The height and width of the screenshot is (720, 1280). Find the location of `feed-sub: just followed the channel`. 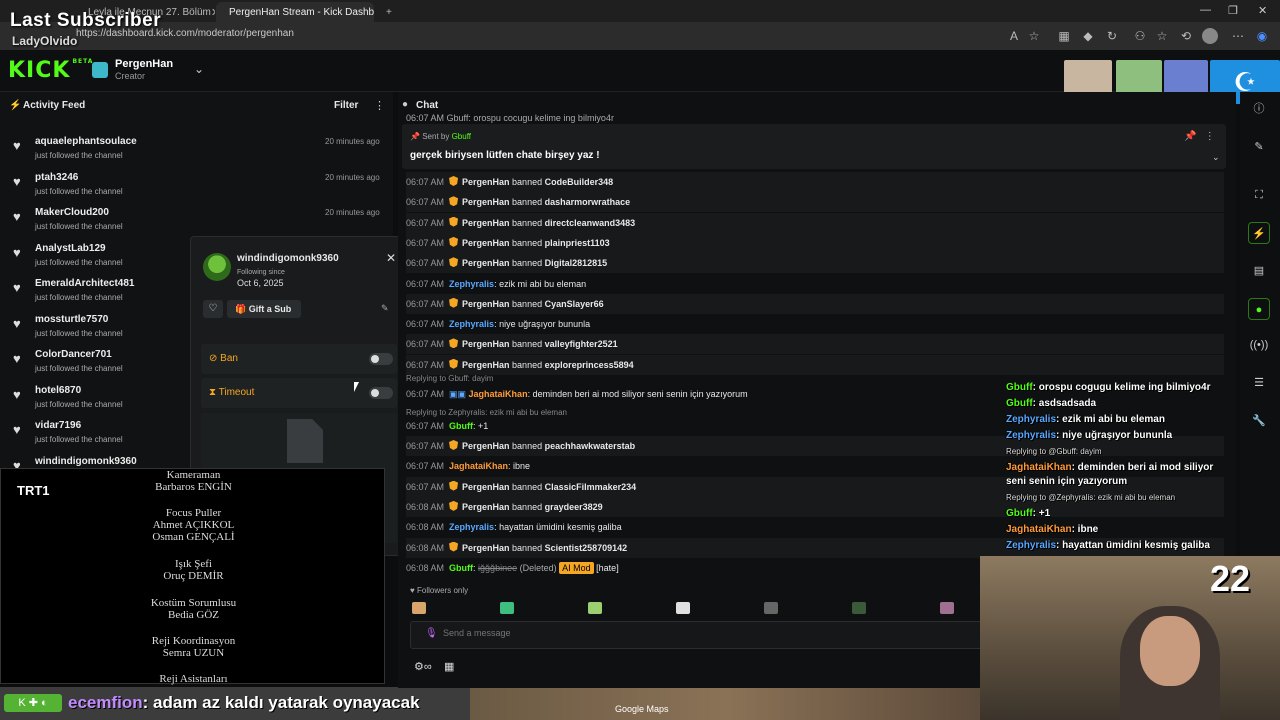

feed-sub: just followed the channel is located at coordinates (79, 262).